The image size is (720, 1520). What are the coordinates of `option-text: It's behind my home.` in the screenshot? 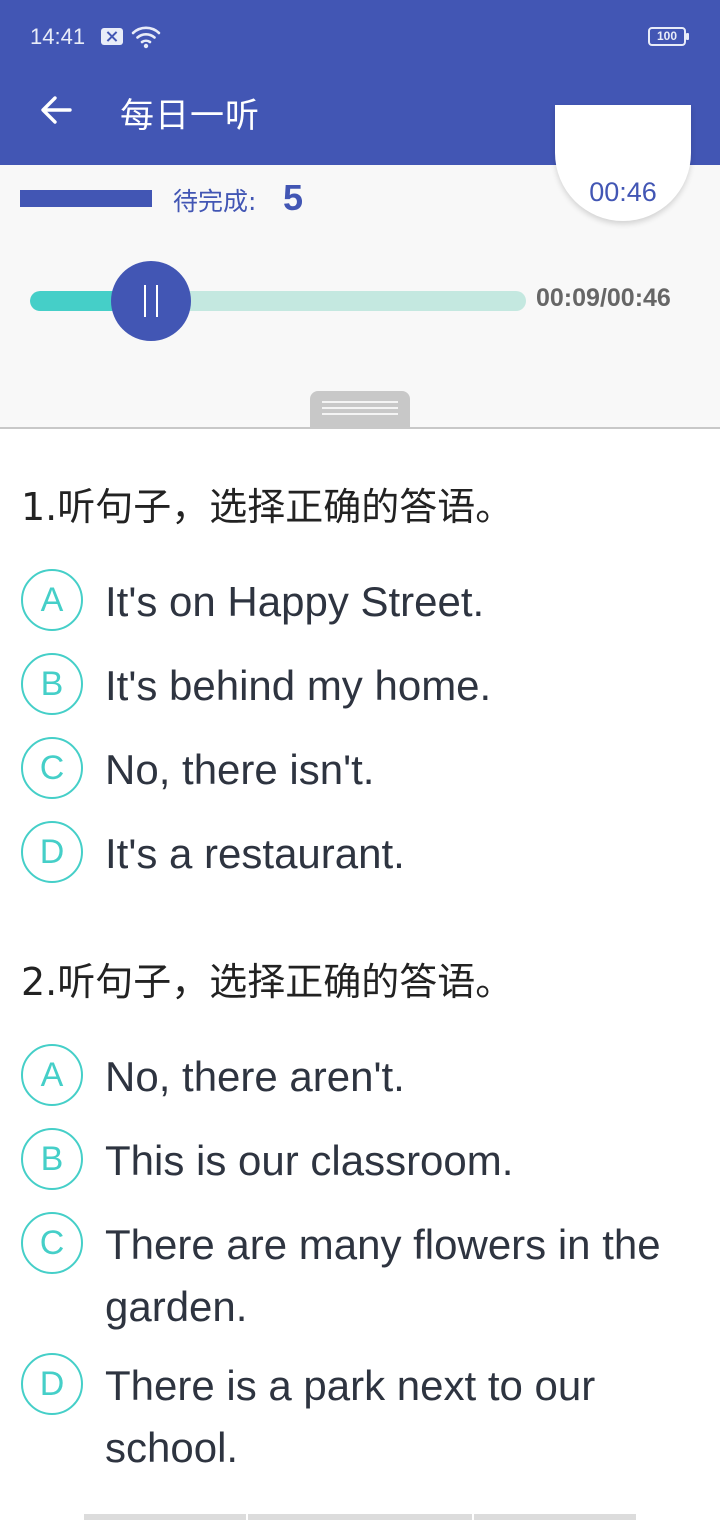 It's located at (403, 686).